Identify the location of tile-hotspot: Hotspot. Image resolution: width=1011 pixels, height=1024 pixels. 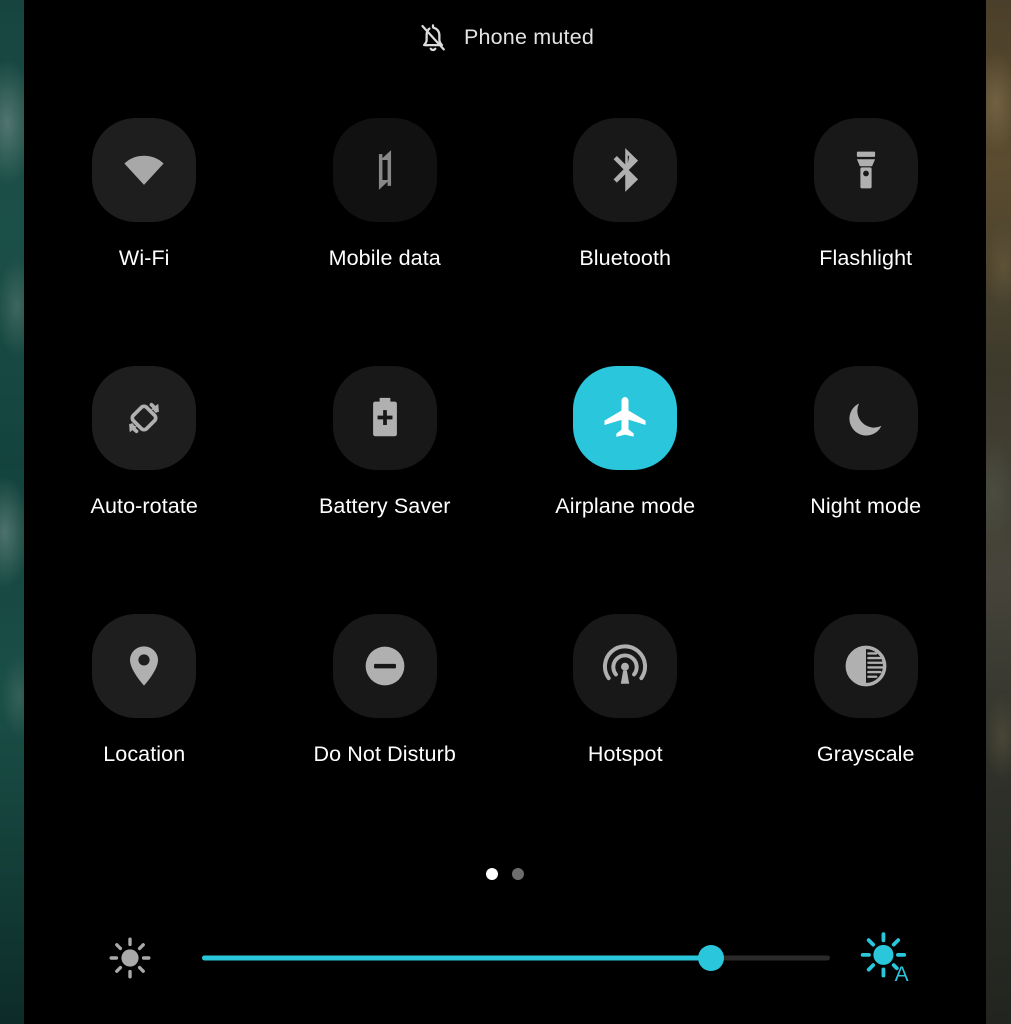
(625, 720).